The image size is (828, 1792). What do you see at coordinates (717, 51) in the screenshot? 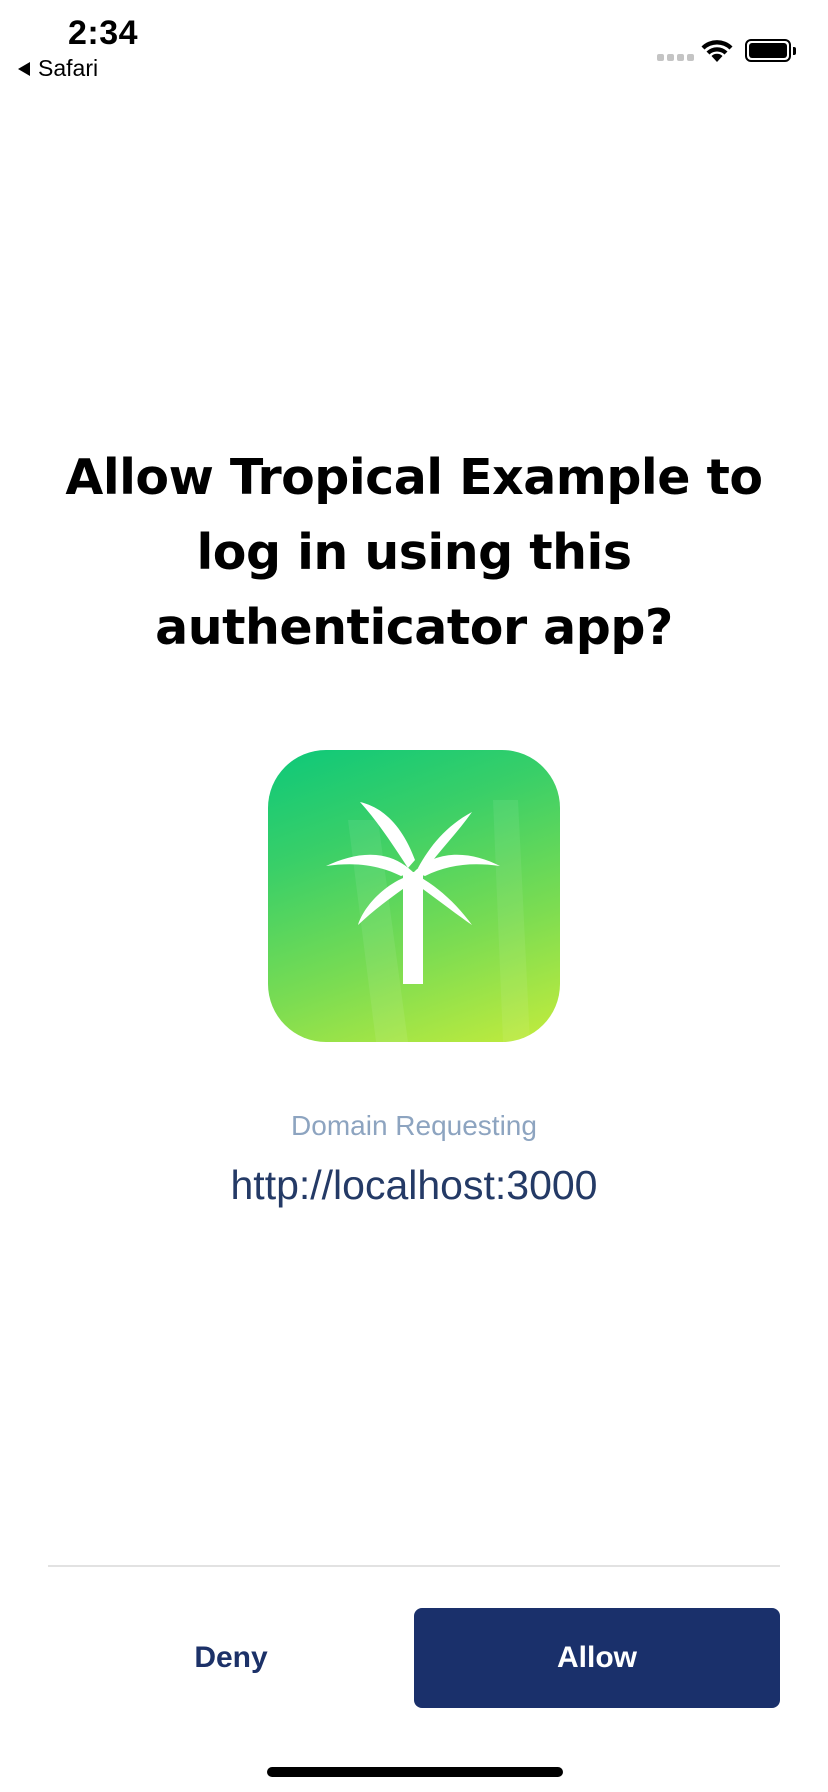
I see `wifi-icon` at bounding box center [717, 51].